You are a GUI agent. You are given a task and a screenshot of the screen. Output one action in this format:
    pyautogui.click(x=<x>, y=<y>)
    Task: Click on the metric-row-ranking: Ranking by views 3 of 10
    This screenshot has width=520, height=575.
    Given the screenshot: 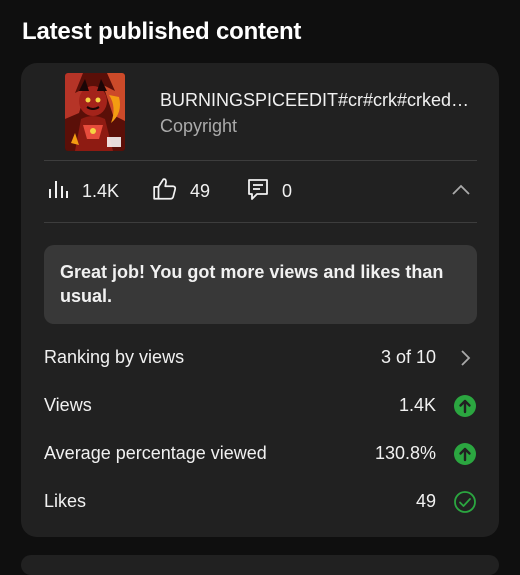 What is the action you would take?
    pyautogui.click(x=260, y=358)
    